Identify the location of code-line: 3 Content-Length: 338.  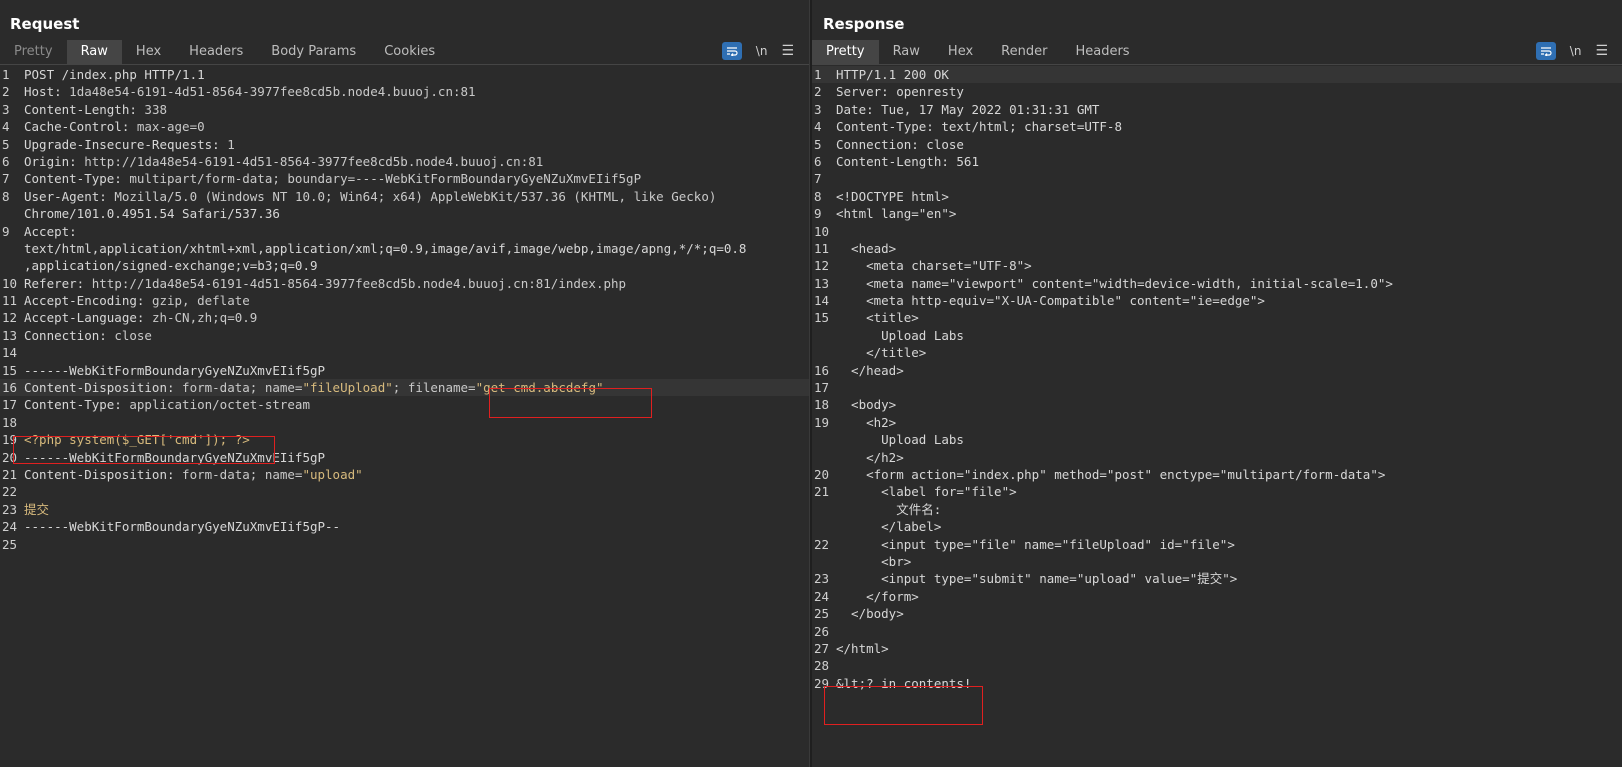
(405, 109).